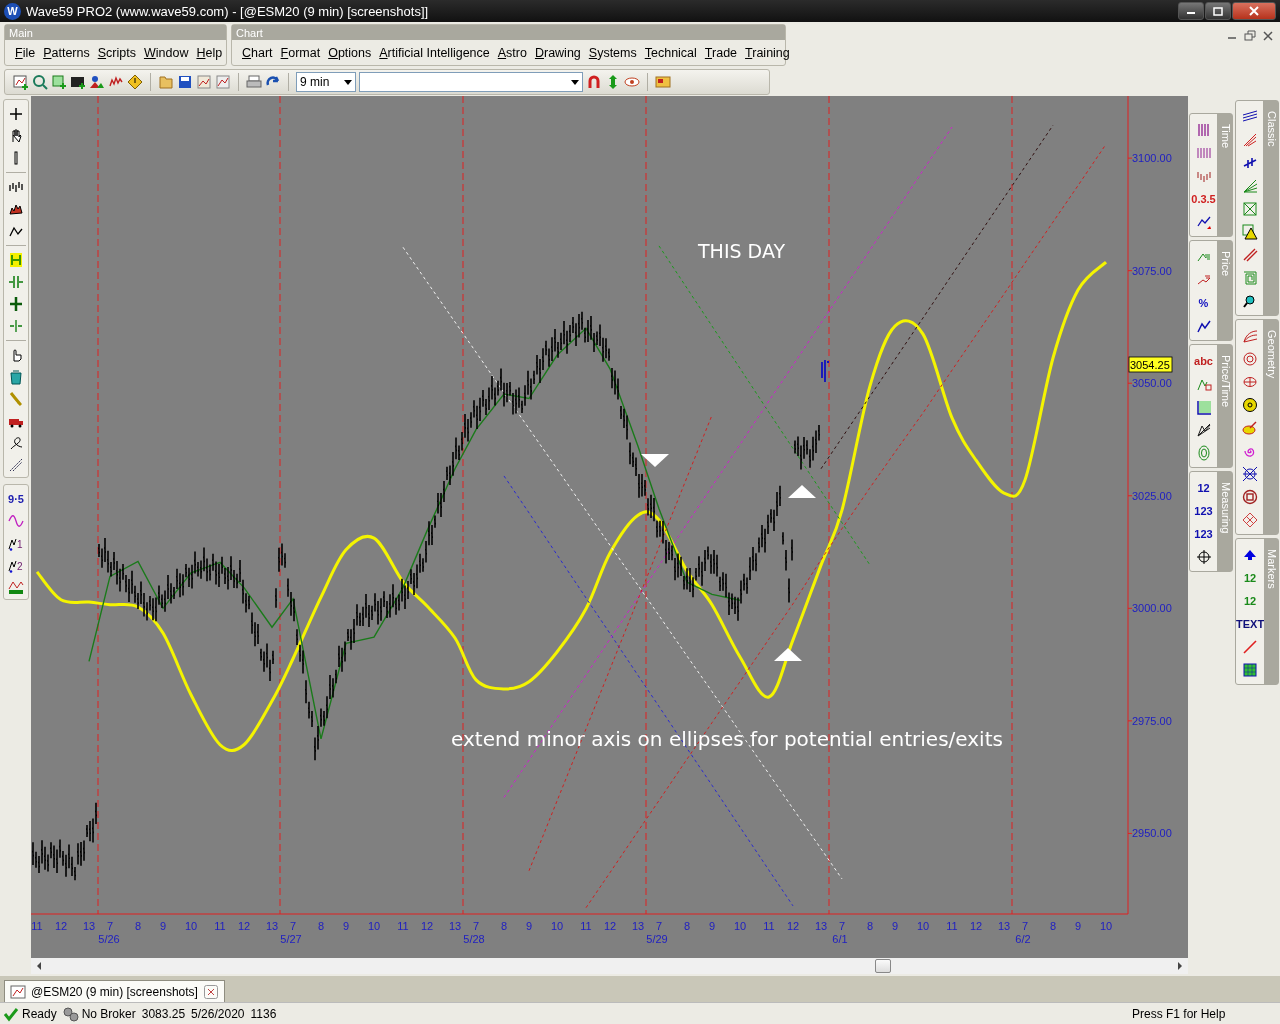  What do you see at coordinates (16, 114) in the screenshot?
I see `cross-icon` at bounding box center [16, 114].